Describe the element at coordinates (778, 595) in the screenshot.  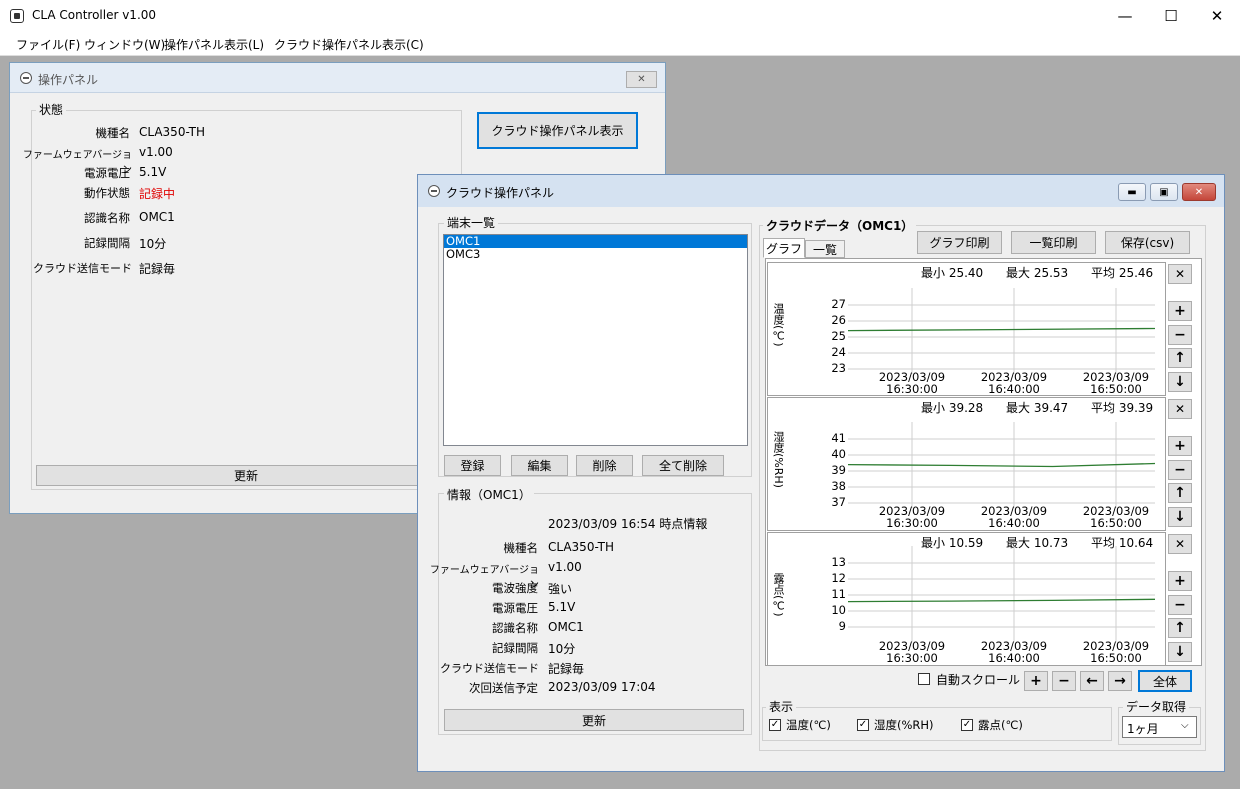
I see `y-axis-label: 露点(℃)` at that location.